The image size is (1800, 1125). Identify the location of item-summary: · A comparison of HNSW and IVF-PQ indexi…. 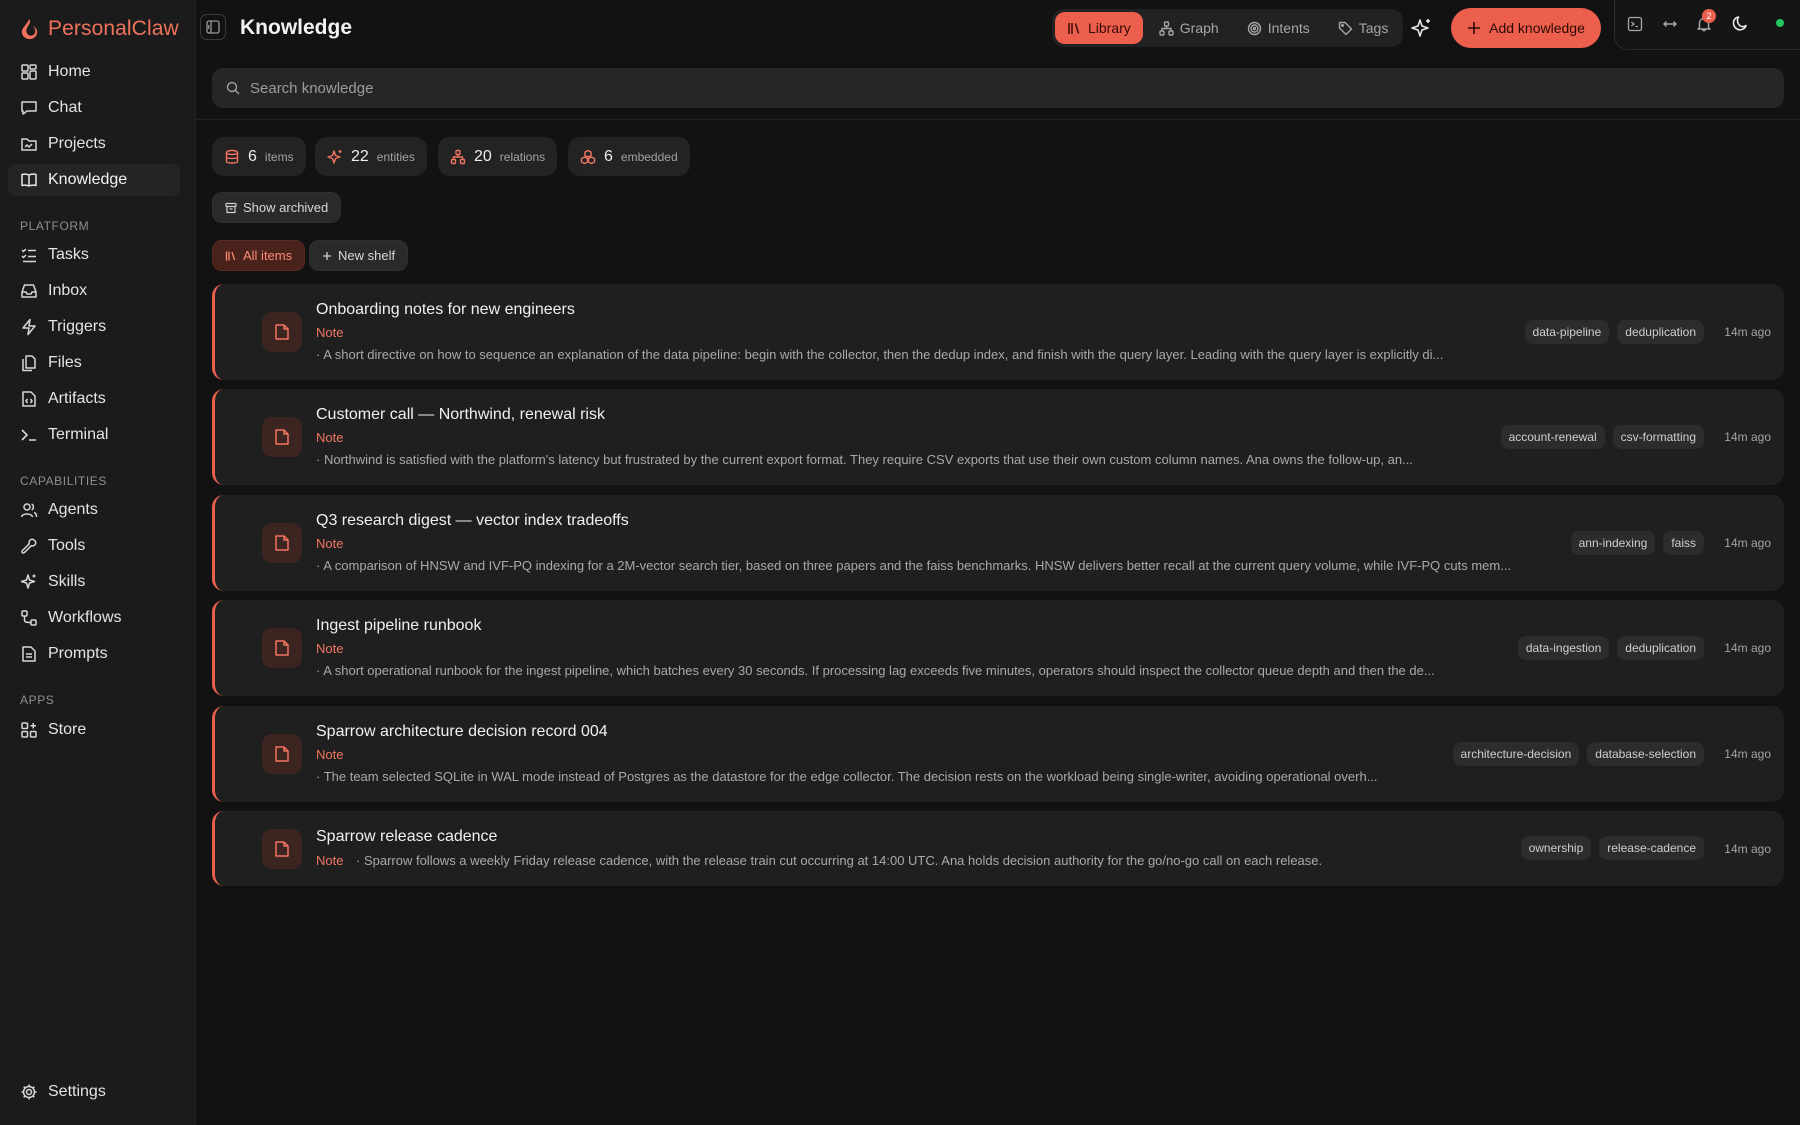
(914, 565).